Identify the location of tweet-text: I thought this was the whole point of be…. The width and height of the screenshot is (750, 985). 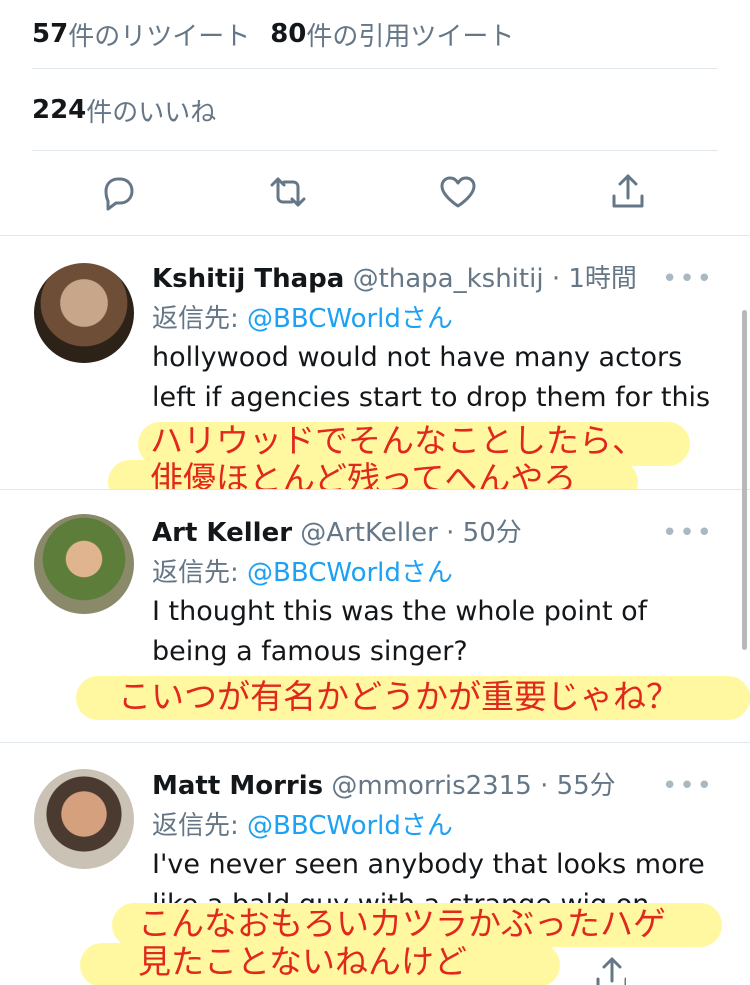
(400, 631).